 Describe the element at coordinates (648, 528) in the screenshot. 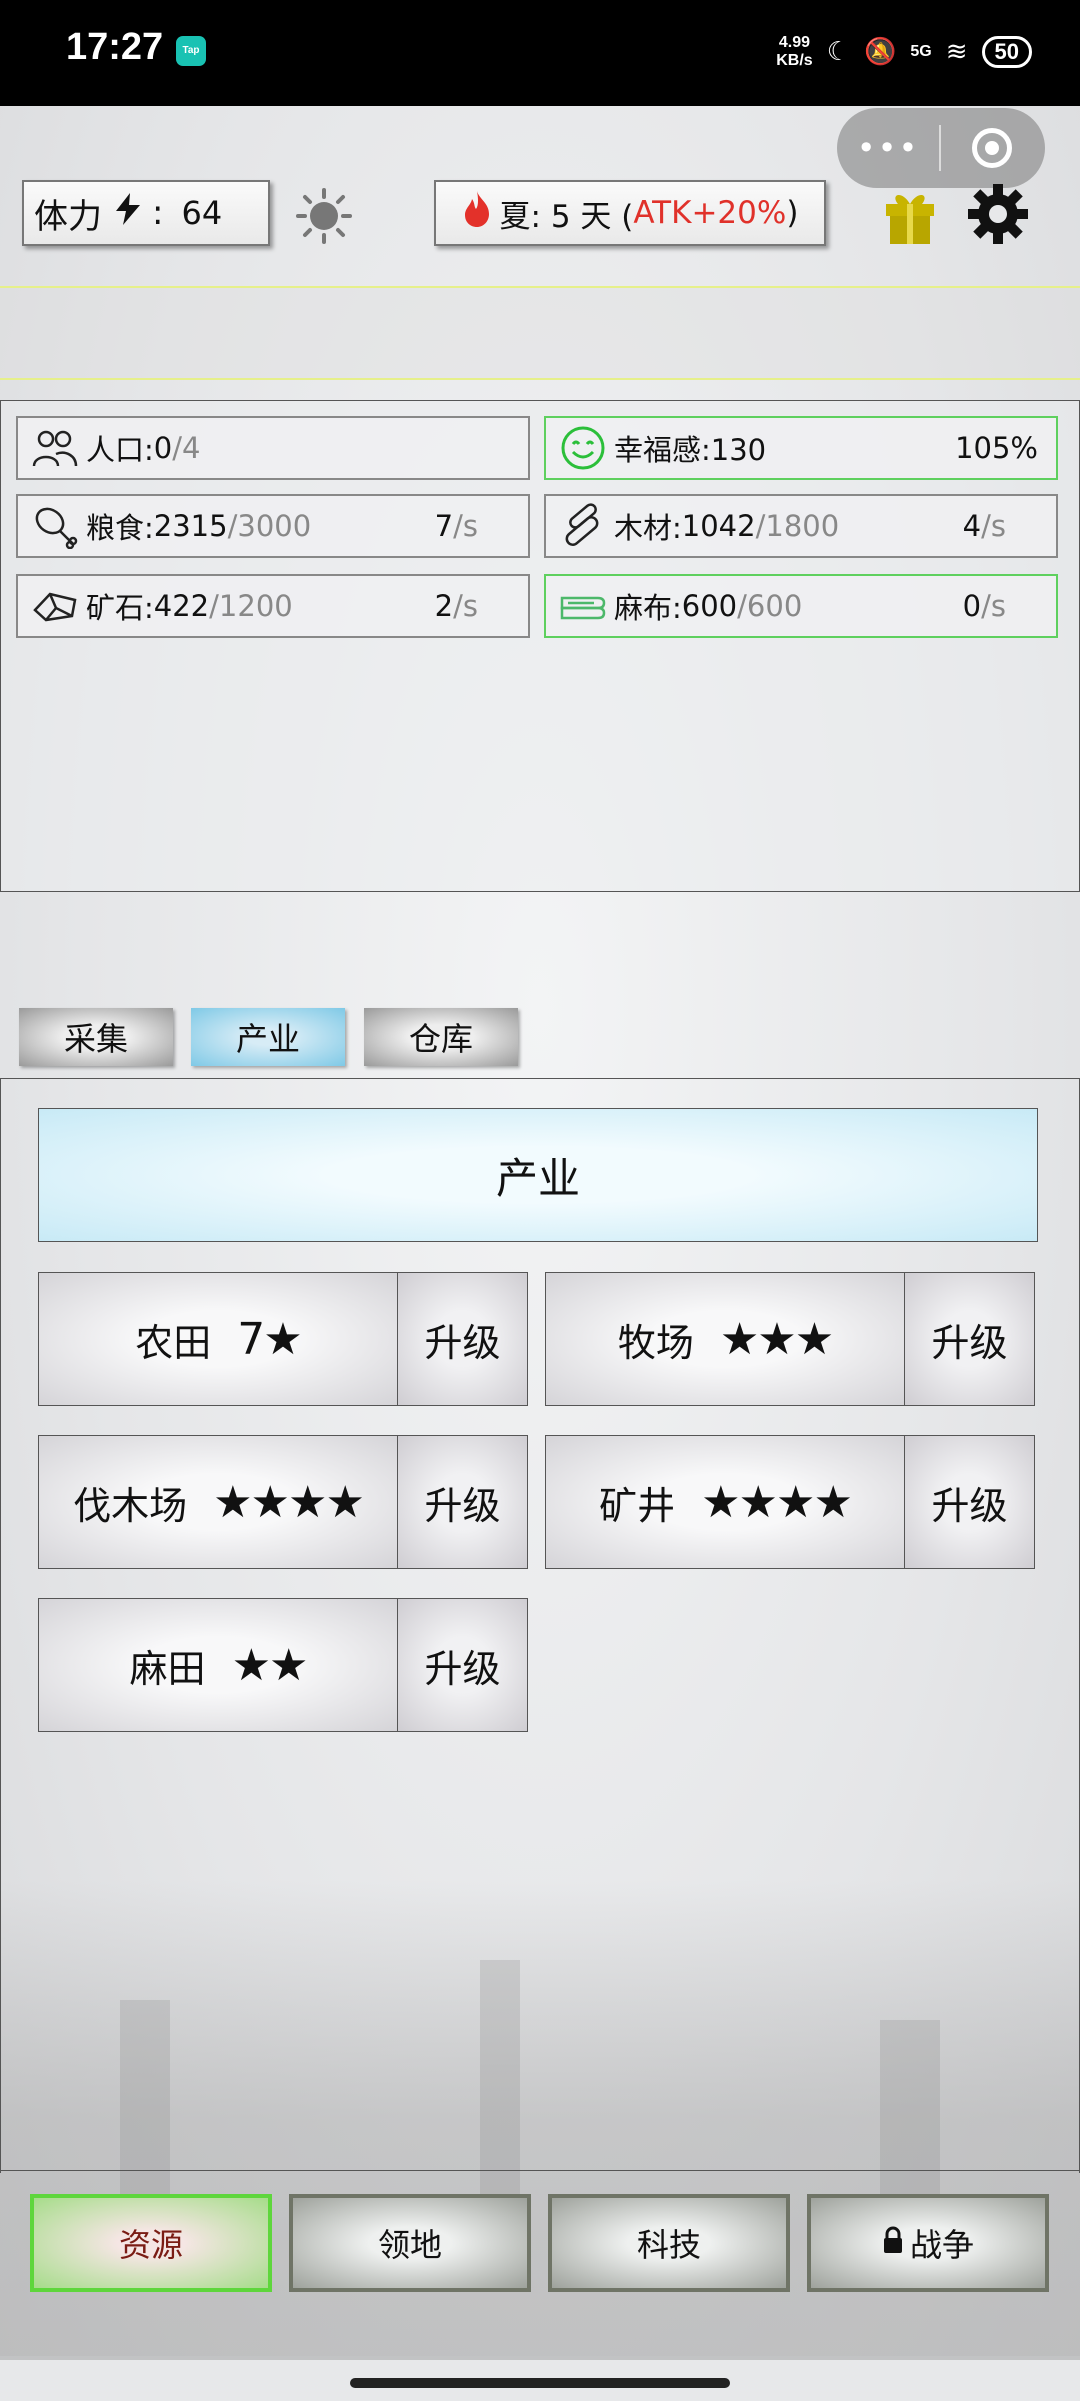

I see `resource-label: 木材:` at that location.